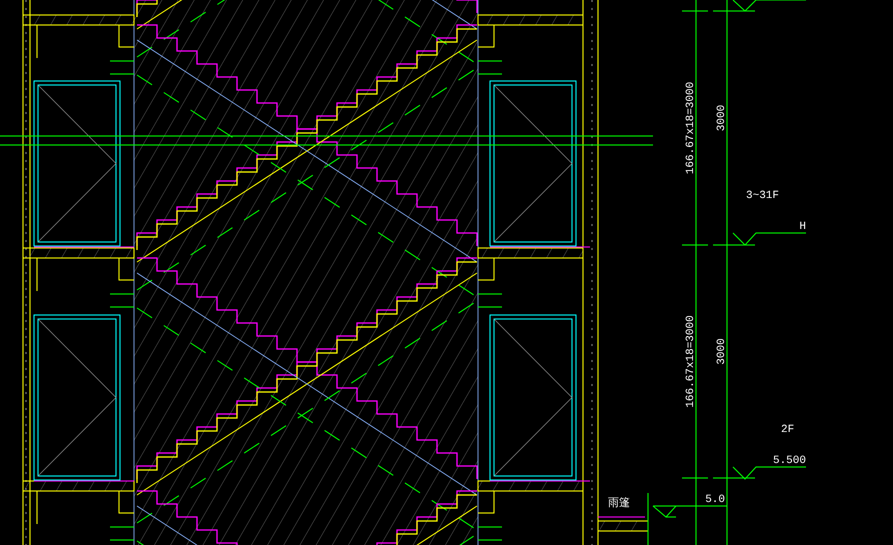 This screenshot has width=893, height=545. Describe the element at coordinates (789, 461) in the screenshot. I see `elevation-text: 5.500` at that location.